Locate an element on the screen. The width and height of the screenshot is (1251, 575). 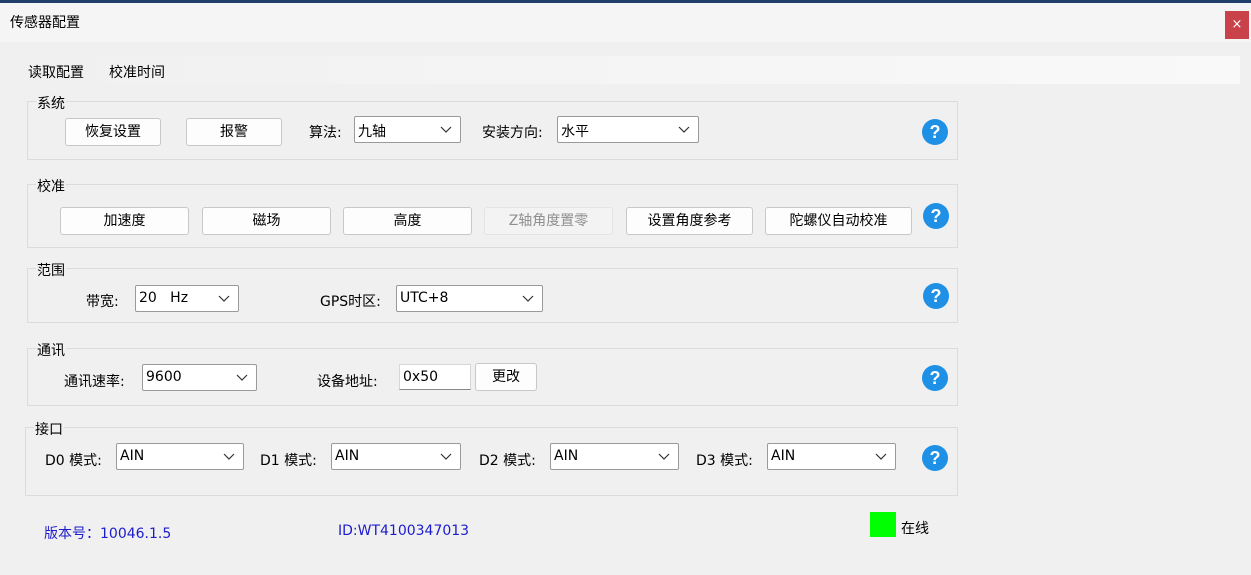
online-status-text: 在线 is located at coordinates (915, 529).